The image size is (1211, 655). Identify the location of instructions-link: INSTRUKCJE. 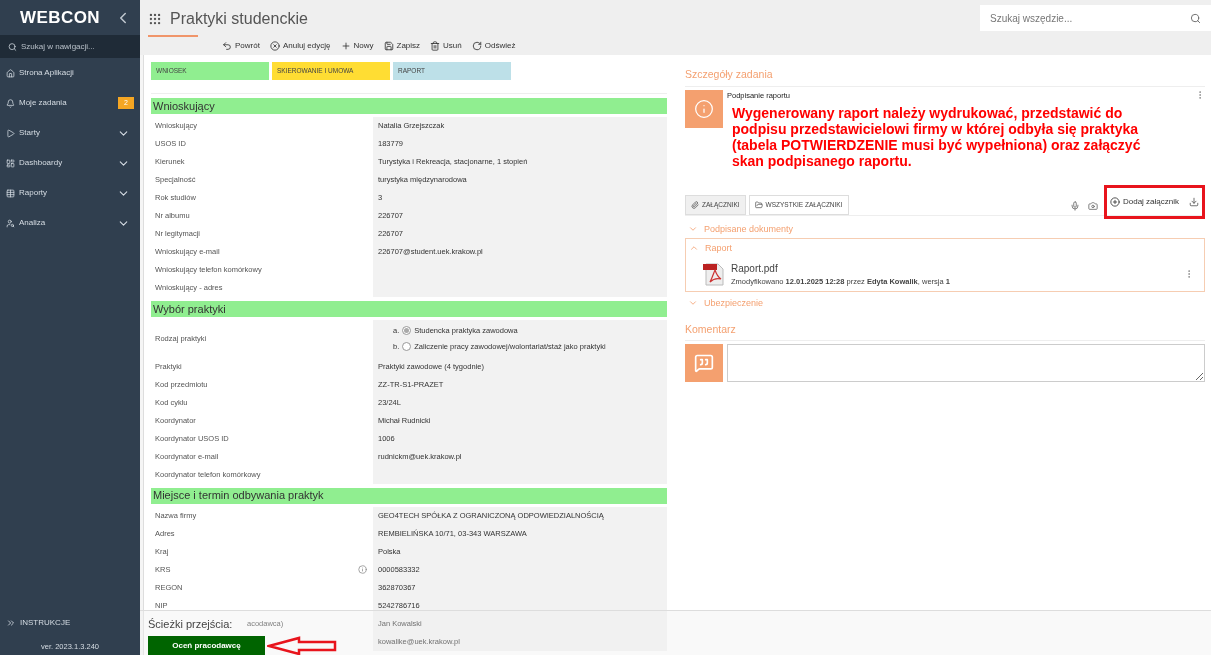
(70, 622).